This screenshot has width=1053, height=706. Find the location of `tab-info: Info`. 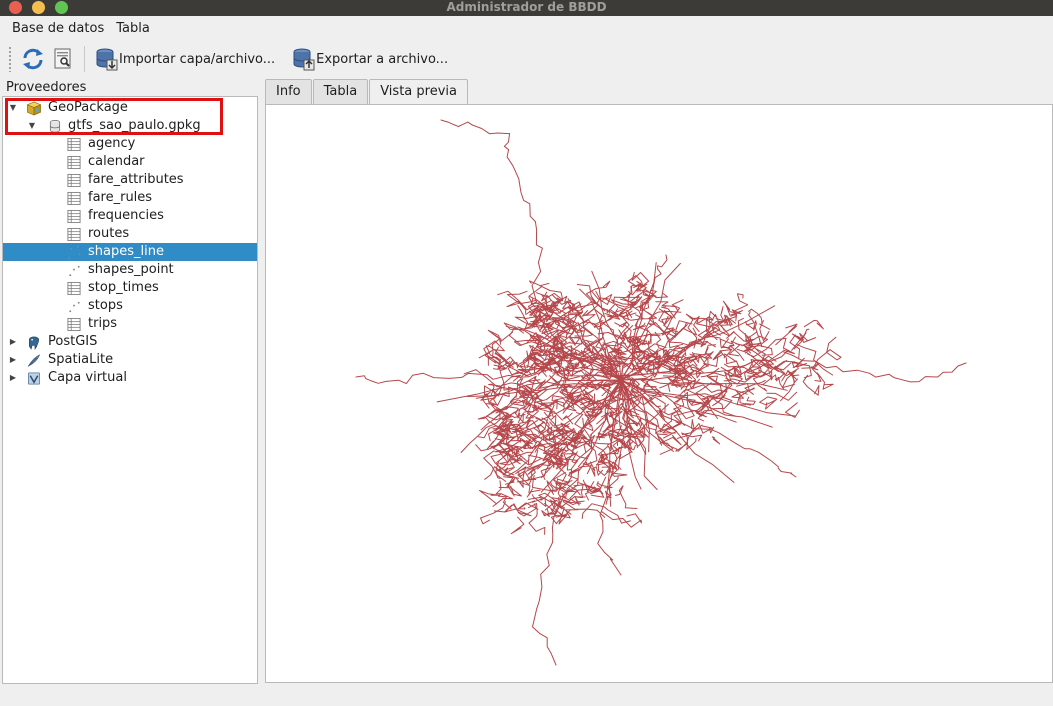

tab-info: Info is located at coordinates (288, 91).